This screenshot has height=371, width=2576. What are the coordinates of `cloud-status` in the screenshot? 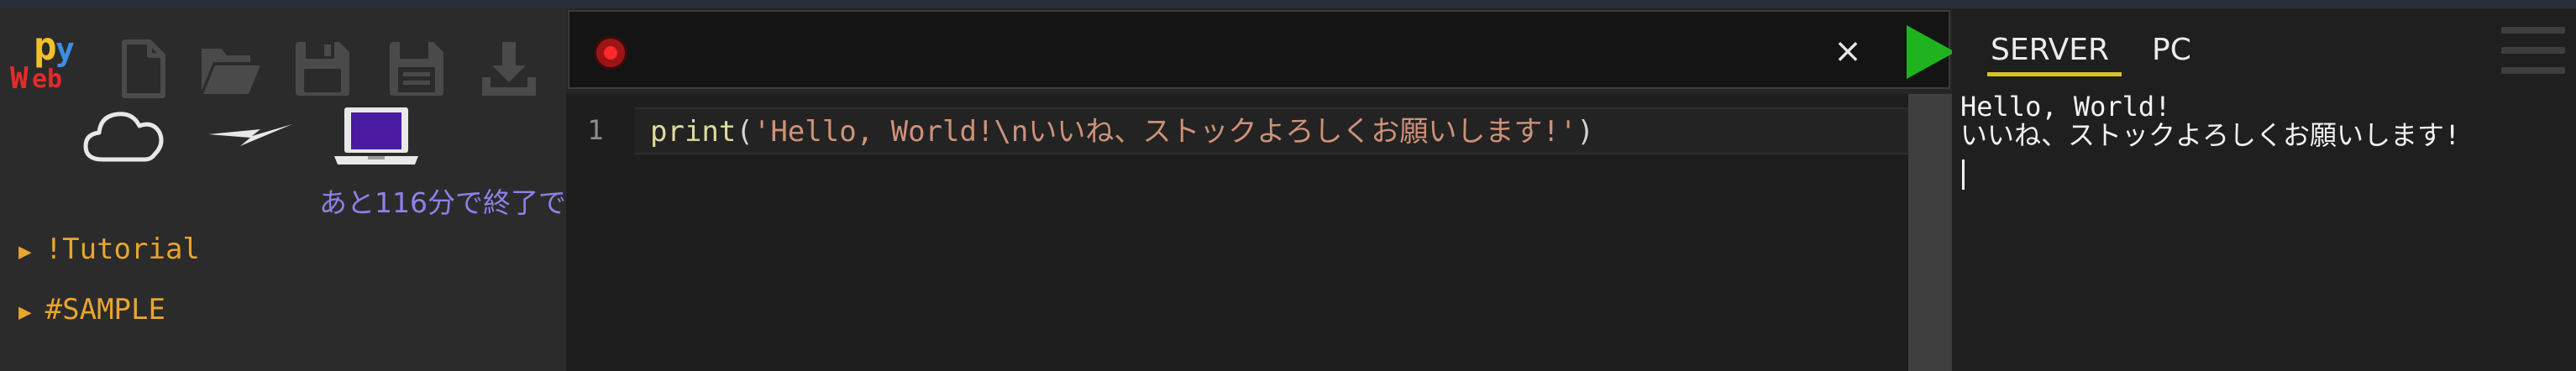 It's located at (124, 136).